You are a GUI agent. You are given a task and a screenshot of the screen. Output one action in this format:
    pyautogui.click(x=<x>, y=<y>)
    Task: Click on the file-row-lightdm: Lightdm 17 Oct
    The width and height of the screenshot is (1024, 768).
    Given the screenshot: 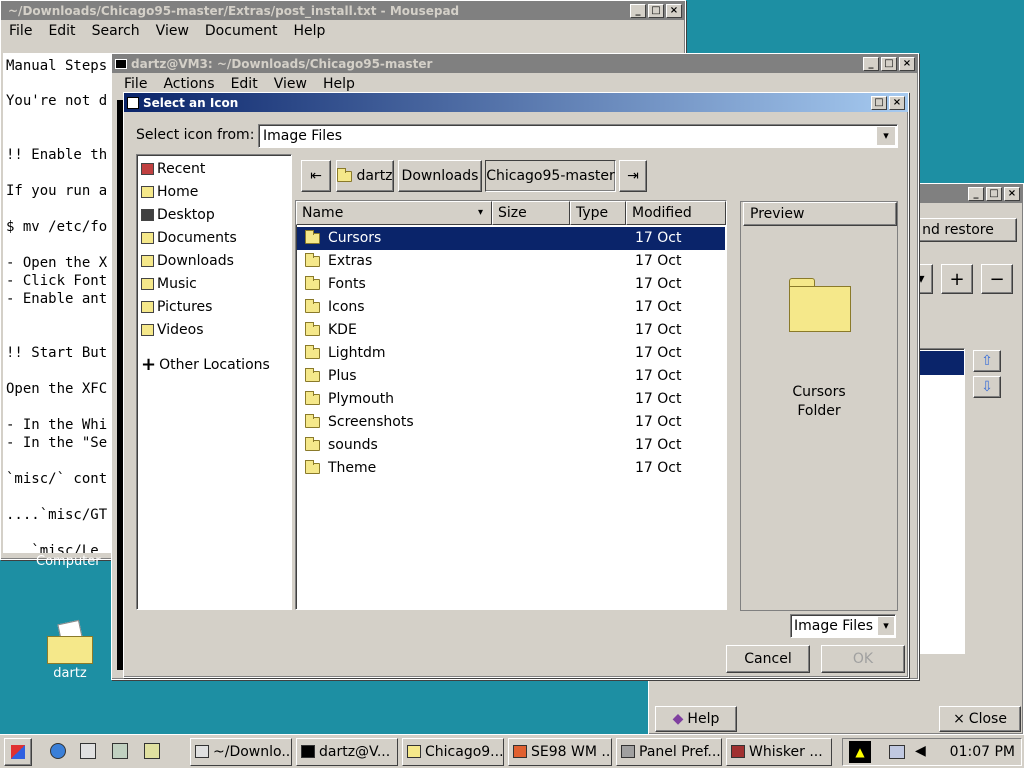 What is the action you would take?
    pyautogui.click(x=511, y=353)
    